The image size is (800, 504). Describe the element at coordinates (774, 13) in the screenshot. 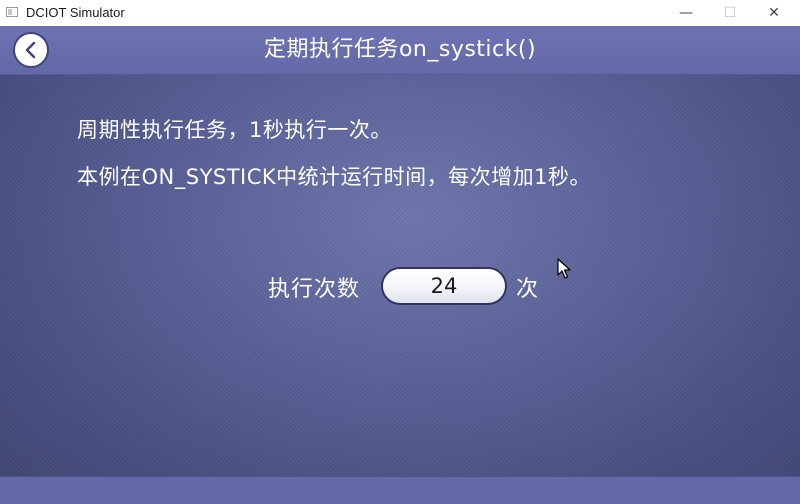

I see `close-button: ✕` at that location.